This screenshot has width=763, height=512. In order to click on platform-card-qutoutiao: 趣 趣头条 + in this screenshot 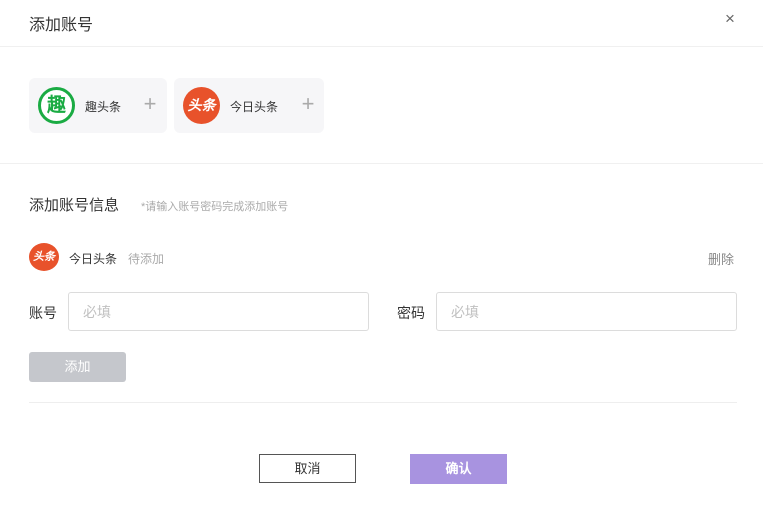, I will do `click(98, 105)`.